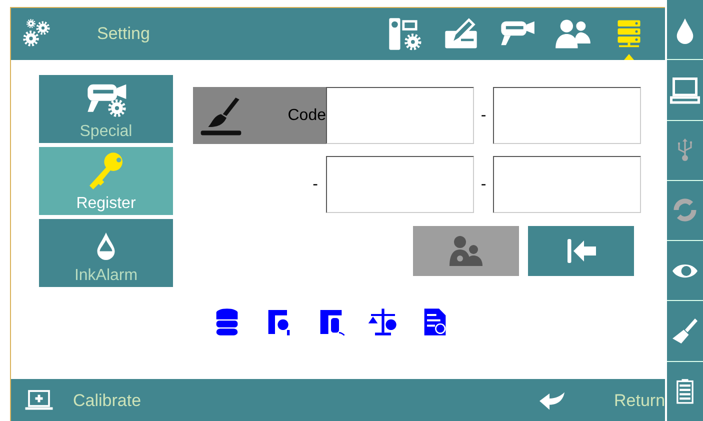 Image resolution: width=703 pixels, height=421 pixels. I want to click on back-button, so click(581, 251).